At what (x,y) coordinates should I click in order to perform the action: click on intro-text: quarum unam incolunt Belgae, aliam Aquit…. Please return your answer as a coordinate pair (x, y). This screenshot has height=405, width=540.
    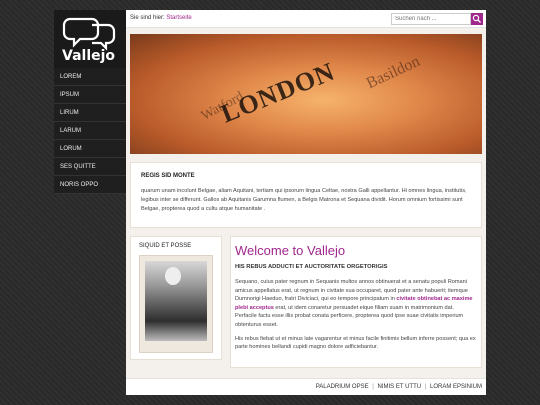
    Looking at the image, I should click on (304, 200).